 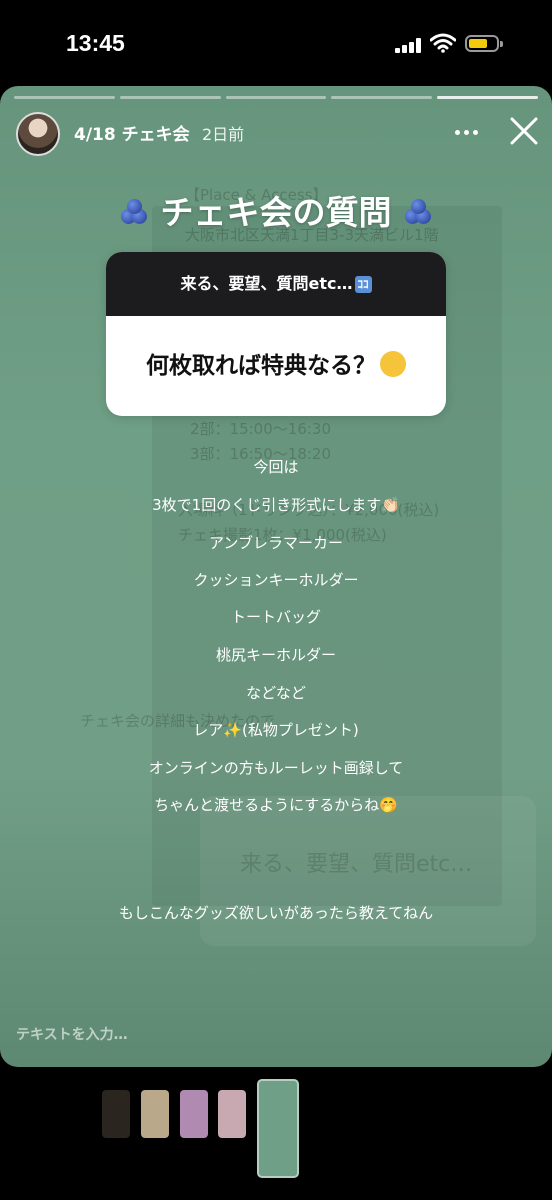 What do you see at coordinates (260, 429) in the screenshot?
I see `background-text: 2部：15:00〜16:30` at bounding box center [260, 429].